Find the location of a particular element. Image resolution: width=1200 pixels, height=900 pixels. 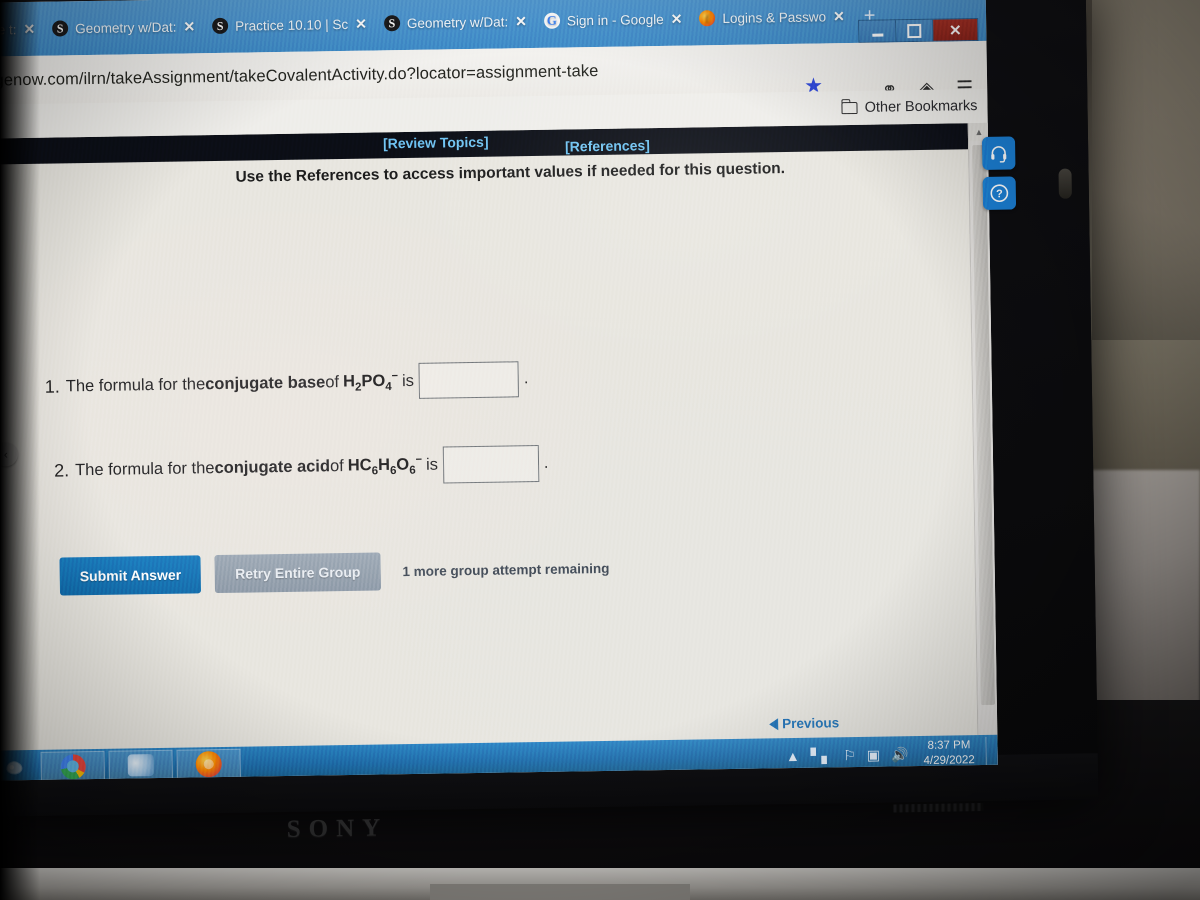

tab-label: line t: is located at coordinates (8, 29).